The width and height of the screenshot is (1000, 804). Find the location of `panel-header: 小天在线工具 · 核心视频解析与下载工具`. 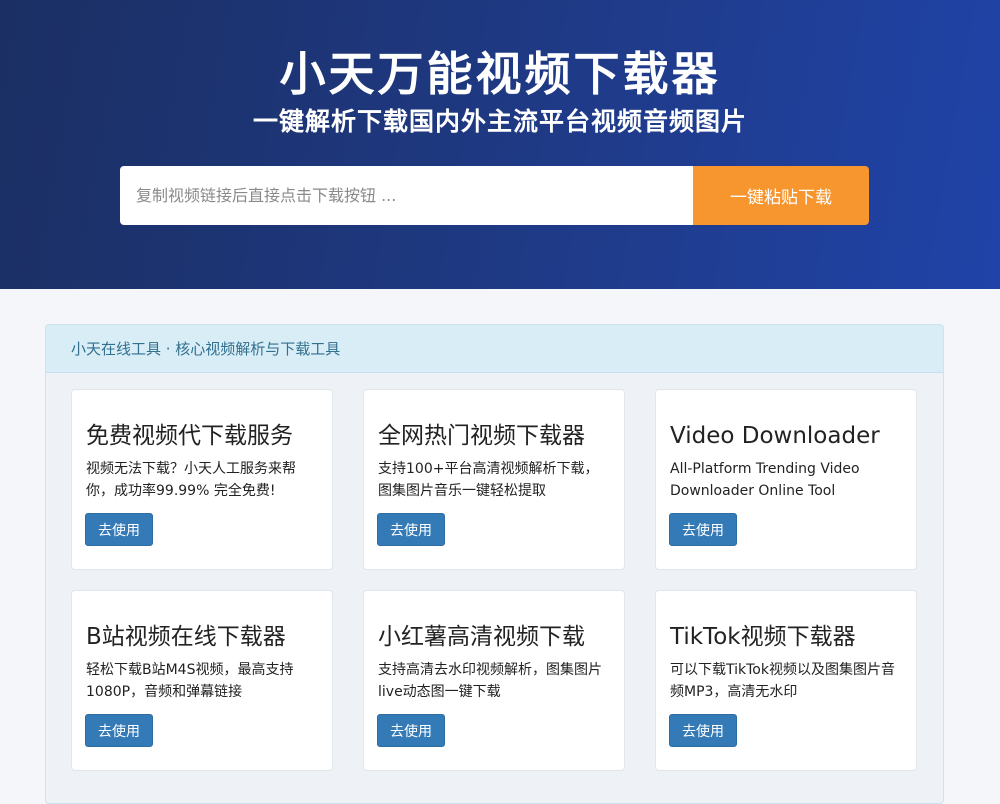

panel-header: 小天在线工具 · 核心视频解析与下载工具 is located at coordinates (494, 349).